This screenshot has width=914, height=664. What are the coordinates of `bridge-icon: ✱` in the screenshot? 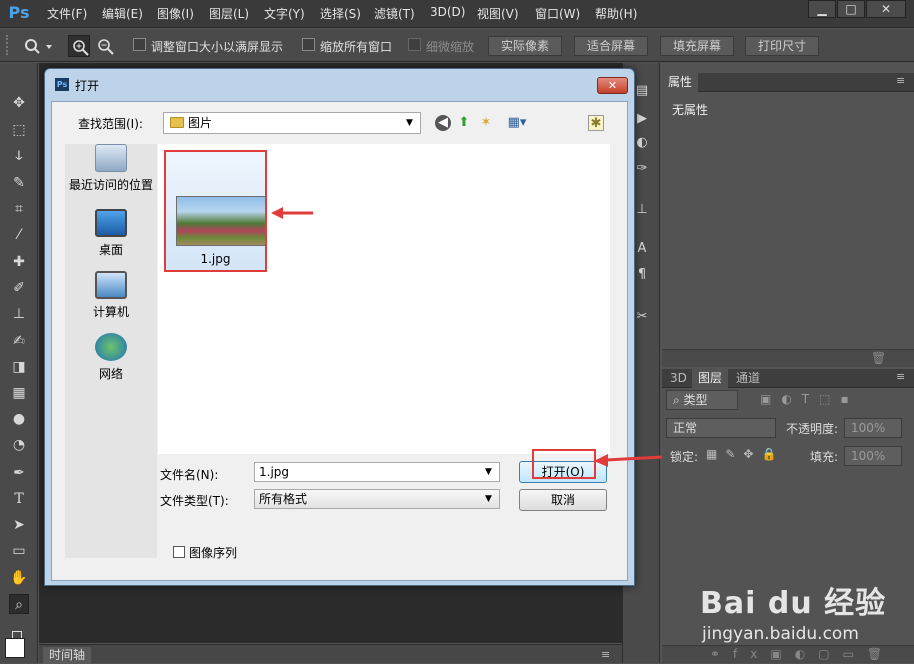 It's located at (596, 123).